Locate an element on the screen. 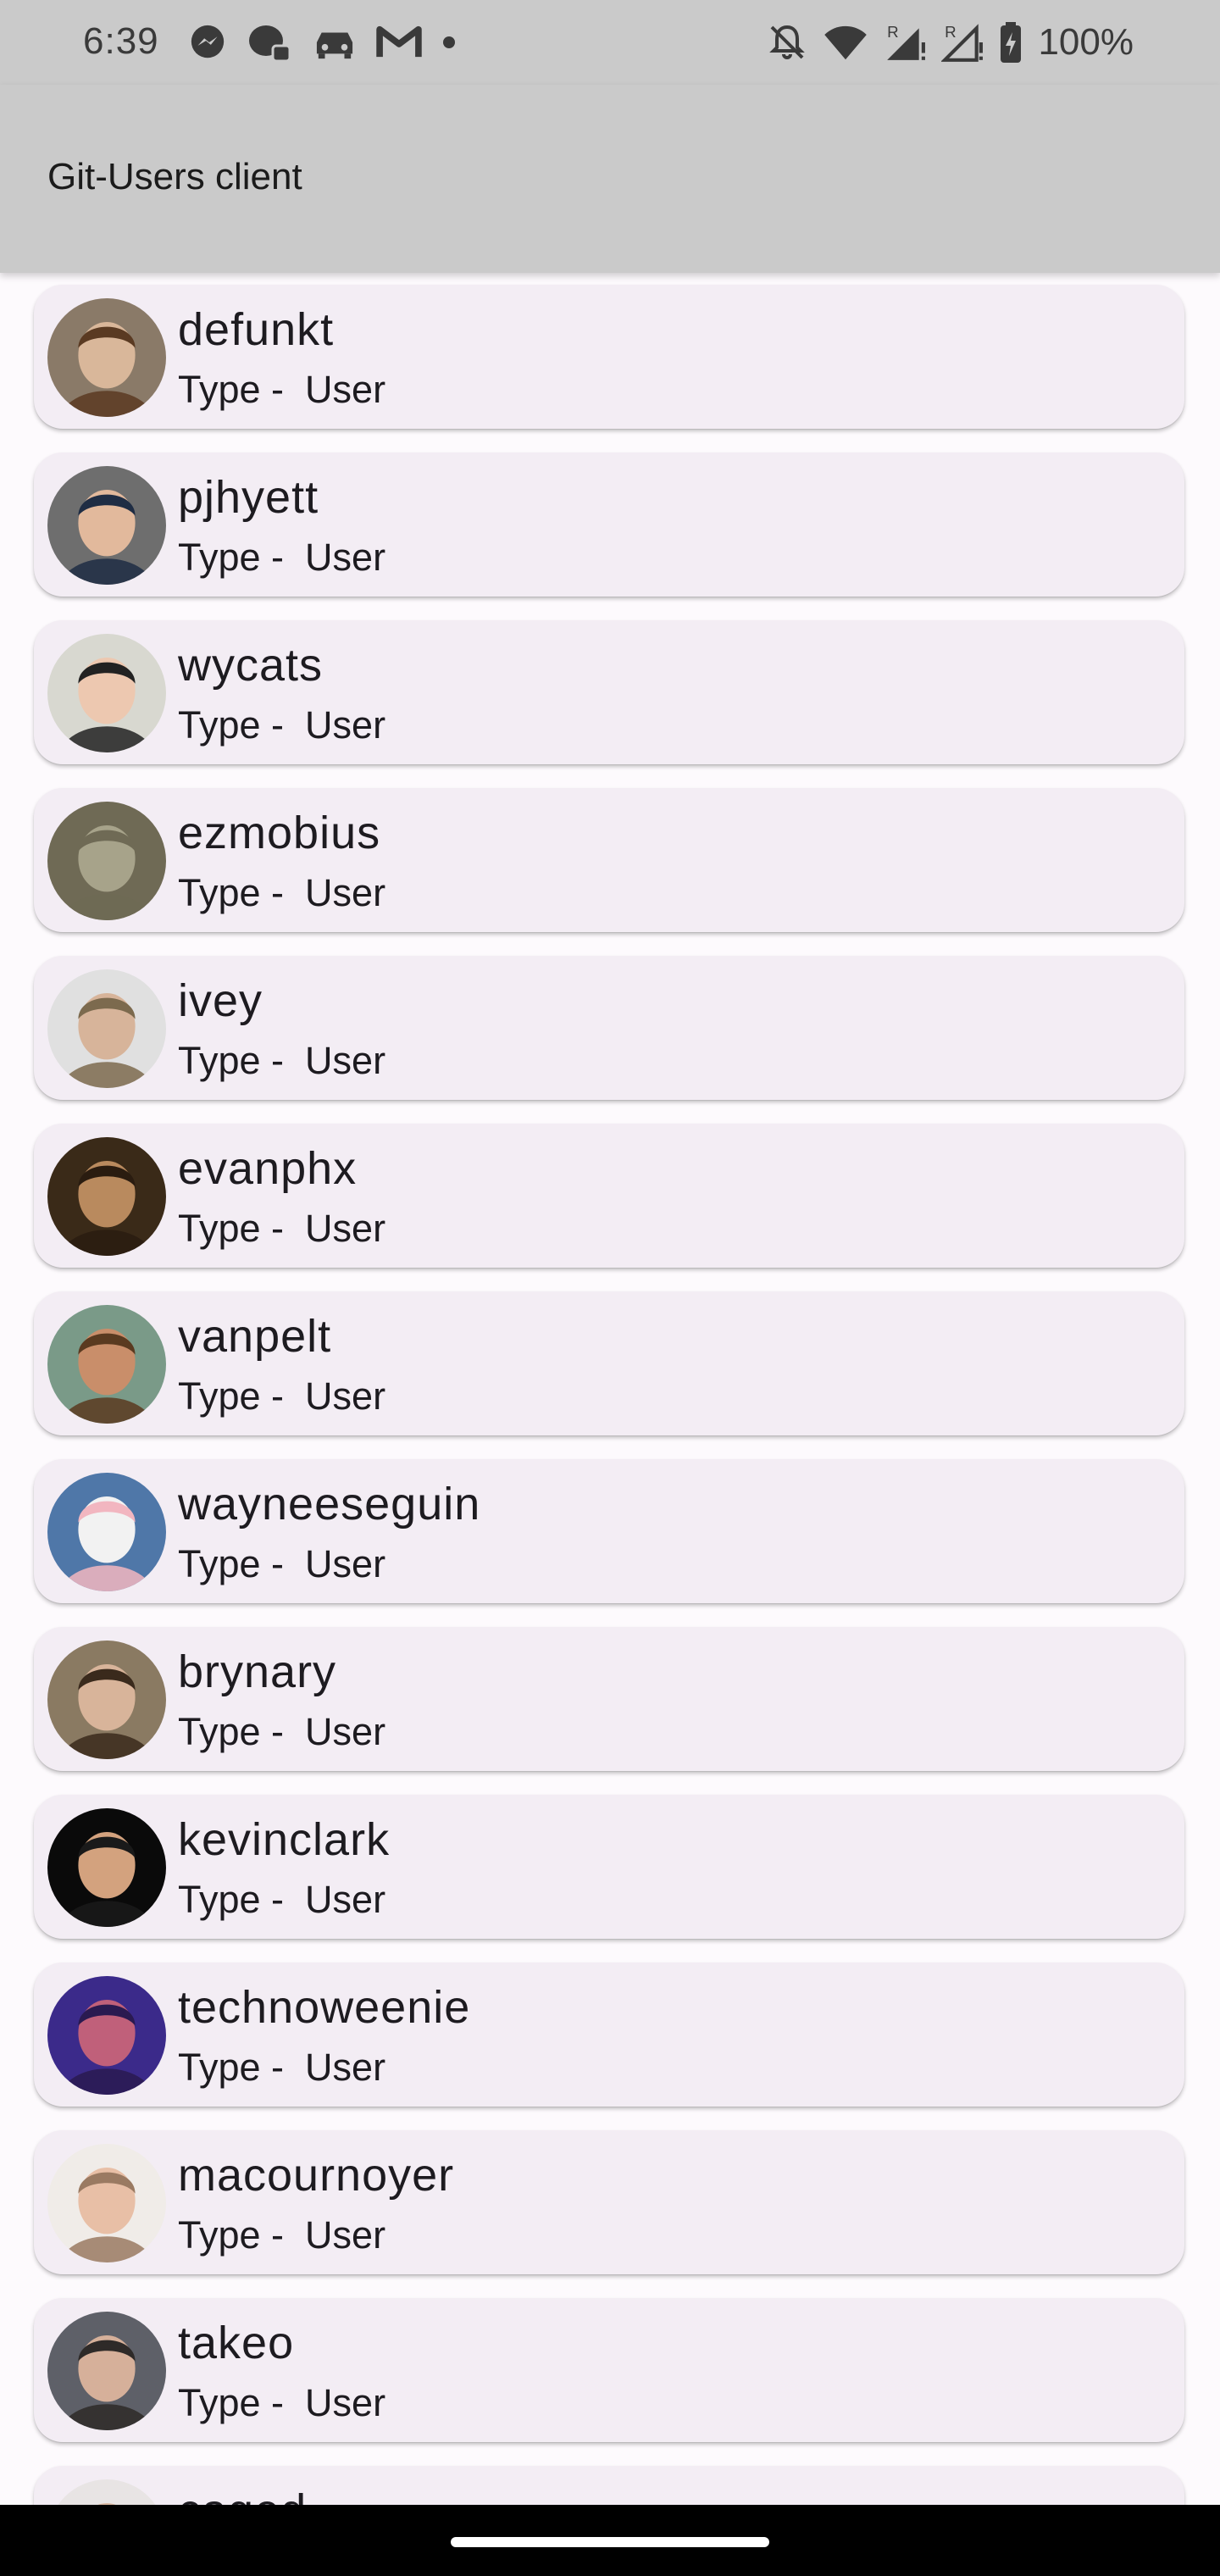 The image size is (1220, 2576). user-login: ezmobius is located at coordinates (279, 833).